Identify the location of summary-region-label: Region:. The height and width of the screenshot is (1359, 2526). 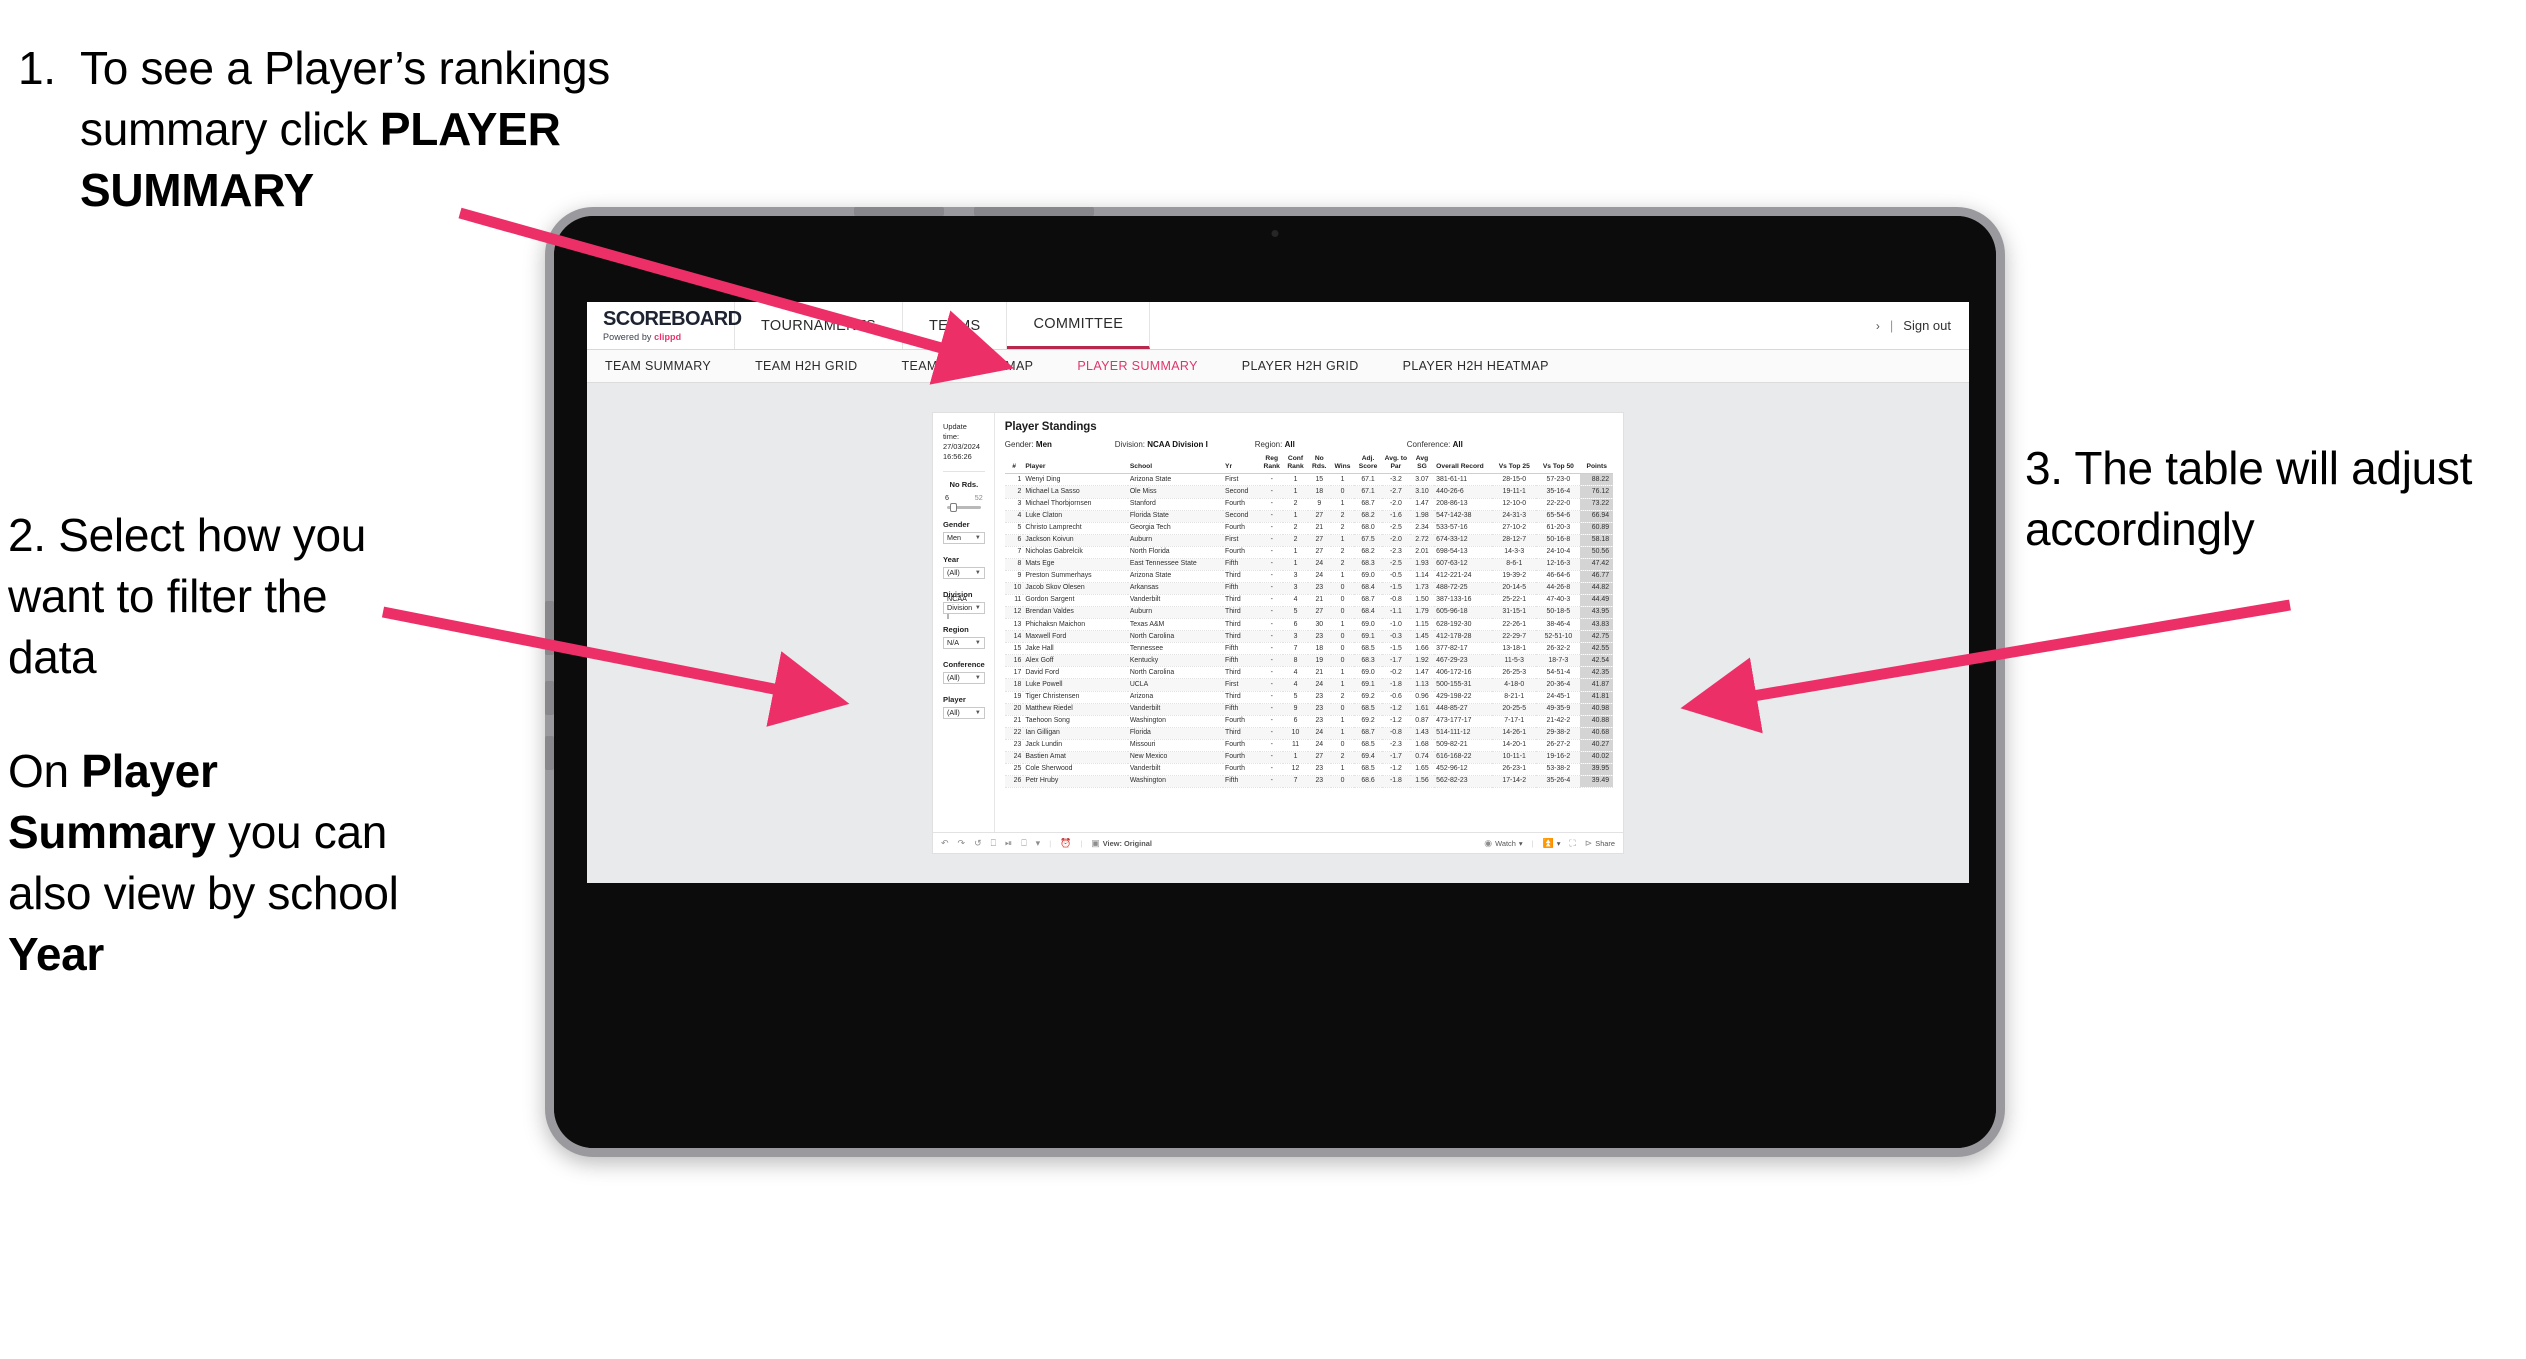
(1268, 444).